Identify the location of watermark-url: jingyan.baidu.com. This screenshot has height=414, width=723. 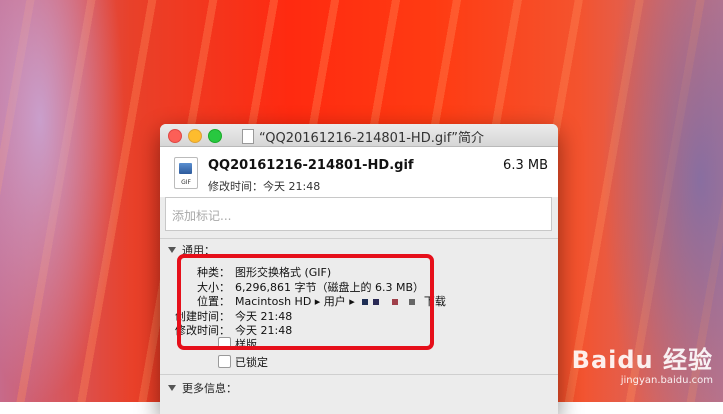
(666, 380).